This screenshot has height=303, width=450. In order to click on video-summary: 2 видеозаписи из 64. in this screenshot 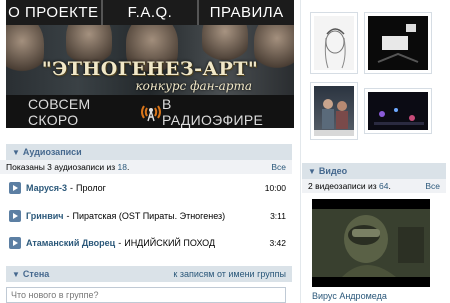, I will do `click(349, 186)`.